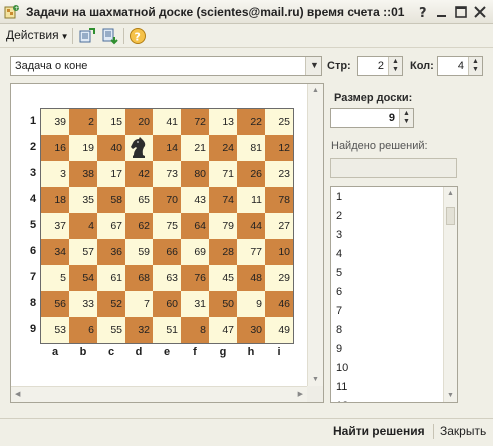 The width and height of the screenshot is (493, 446). I want to click on cols-label: Кол:, so click(422, 66).